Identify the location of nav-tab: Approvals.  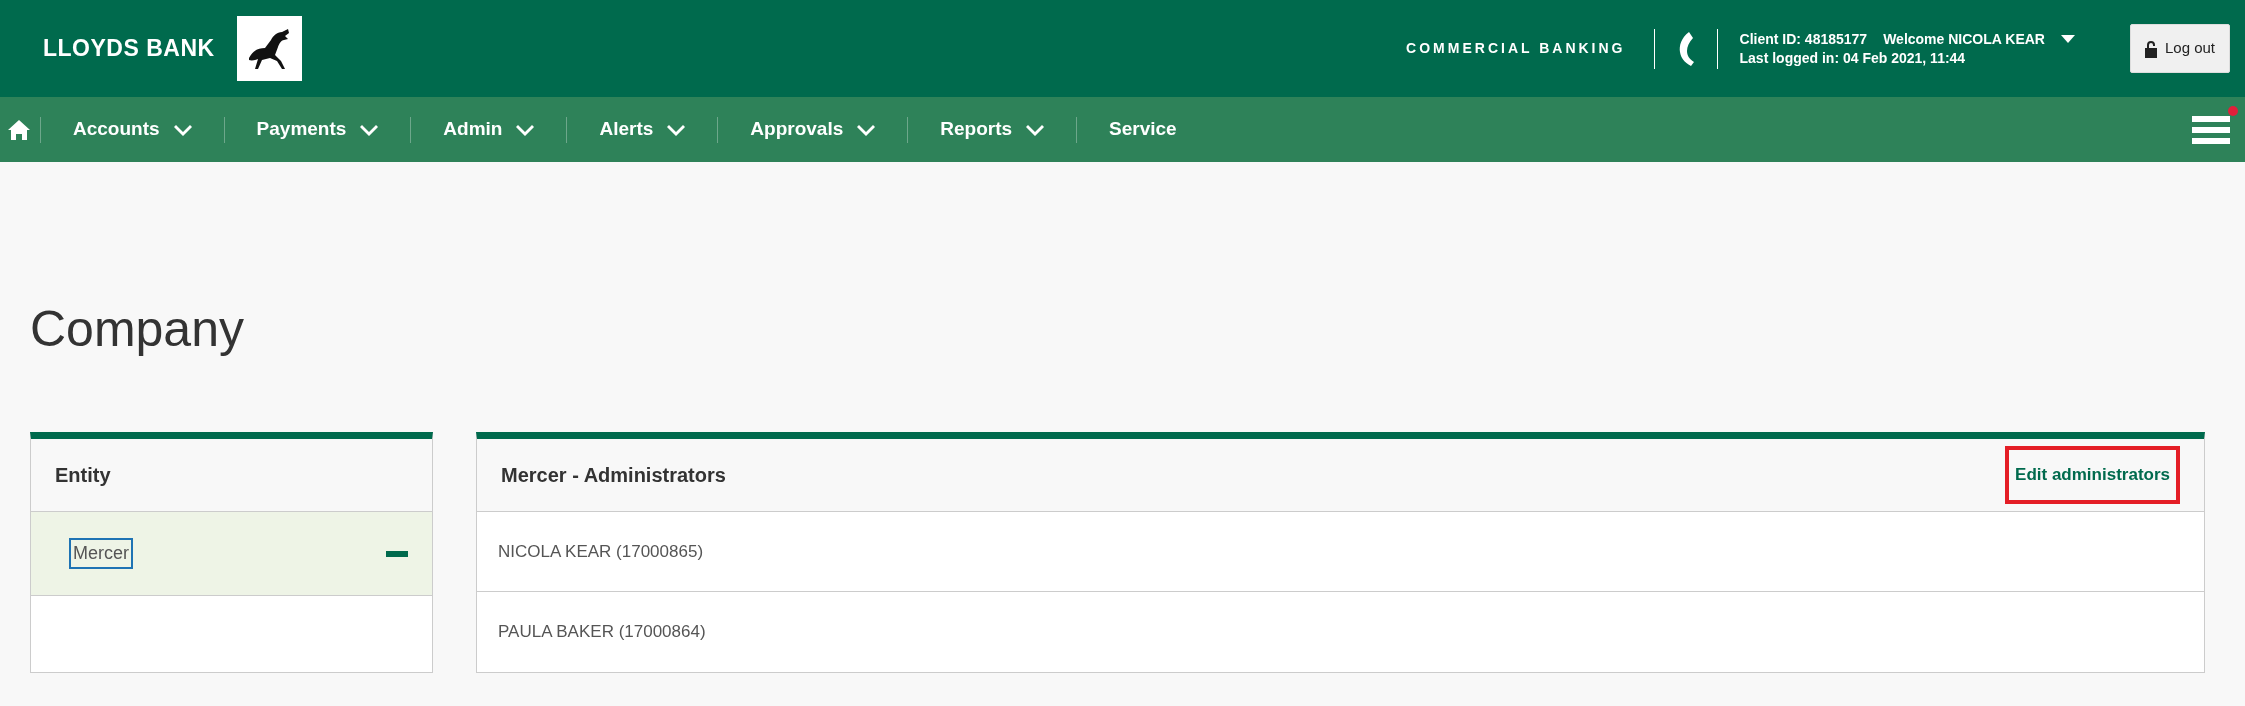
(813, 129).